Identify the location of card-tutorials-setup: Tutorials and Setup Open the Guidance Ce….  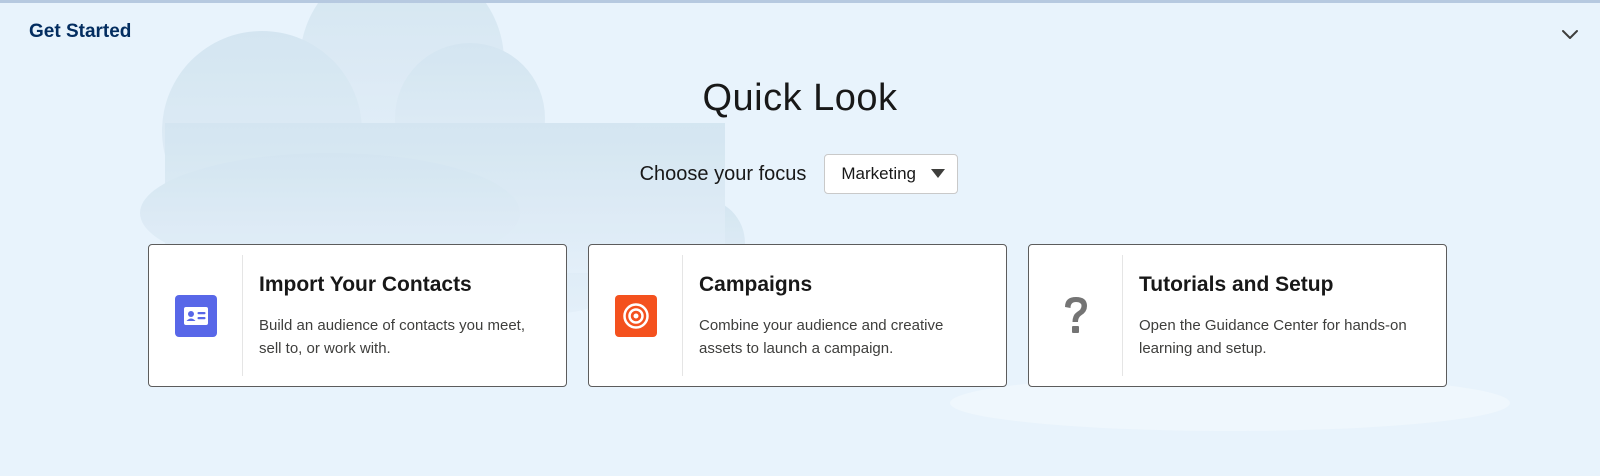
(1237, 315).